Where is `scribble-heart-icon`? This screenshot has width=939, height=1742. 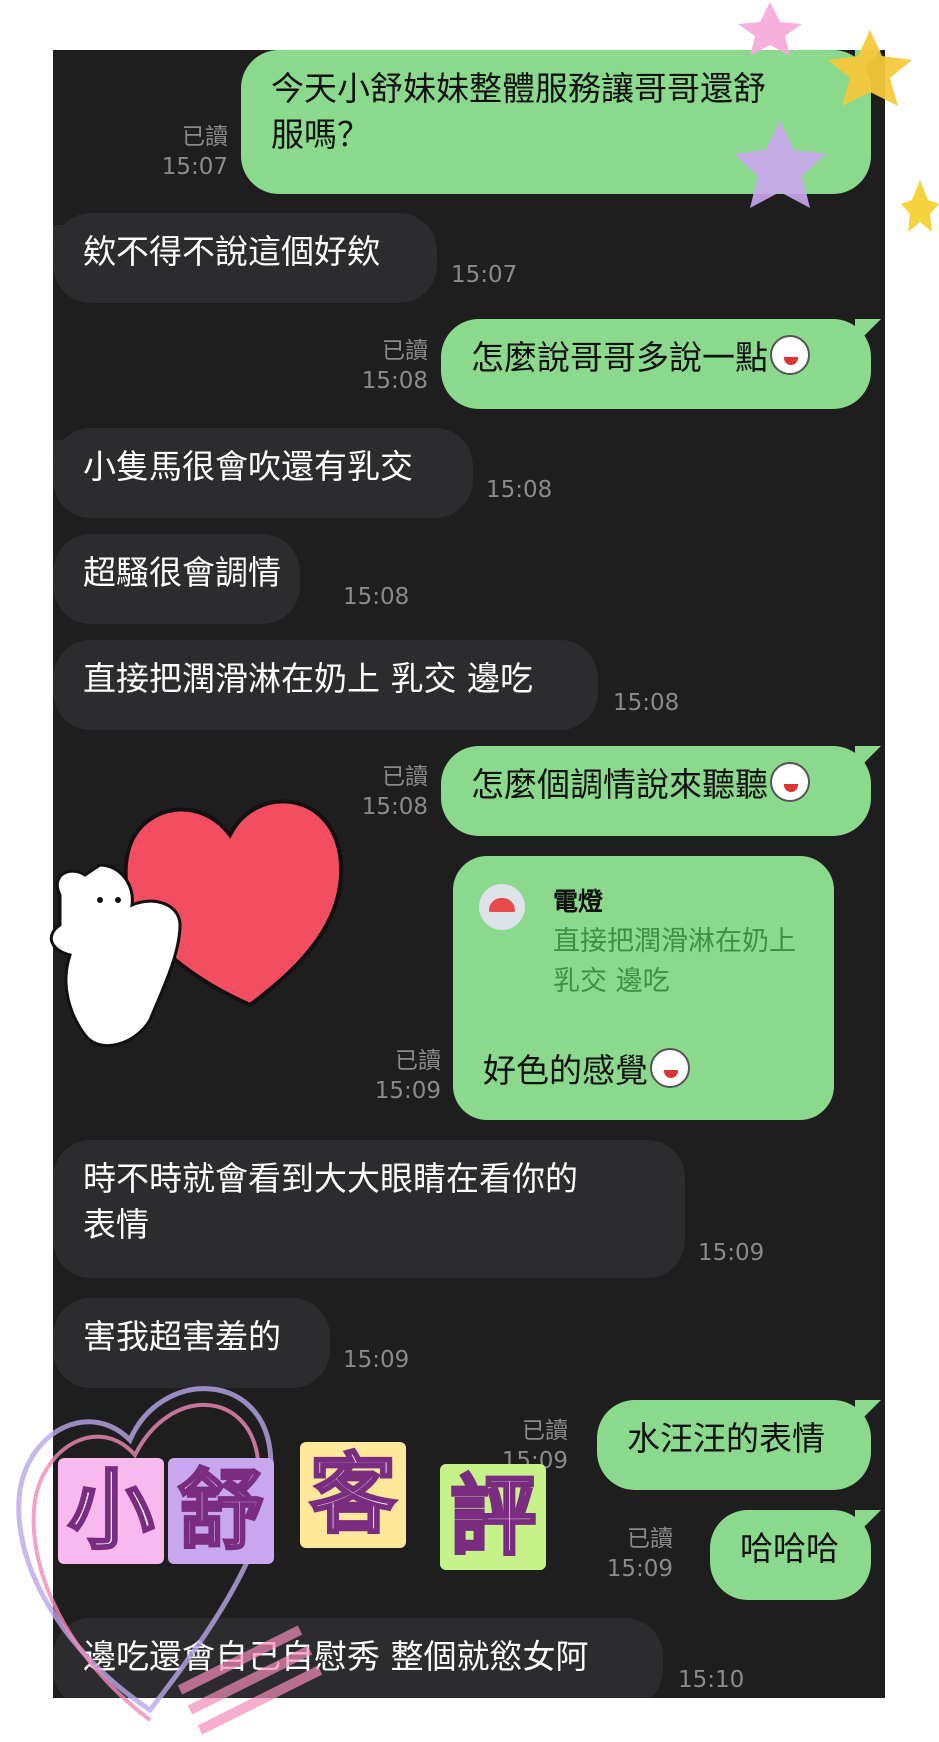
scribble-heart-icon is located at coordinates (169, 1560).